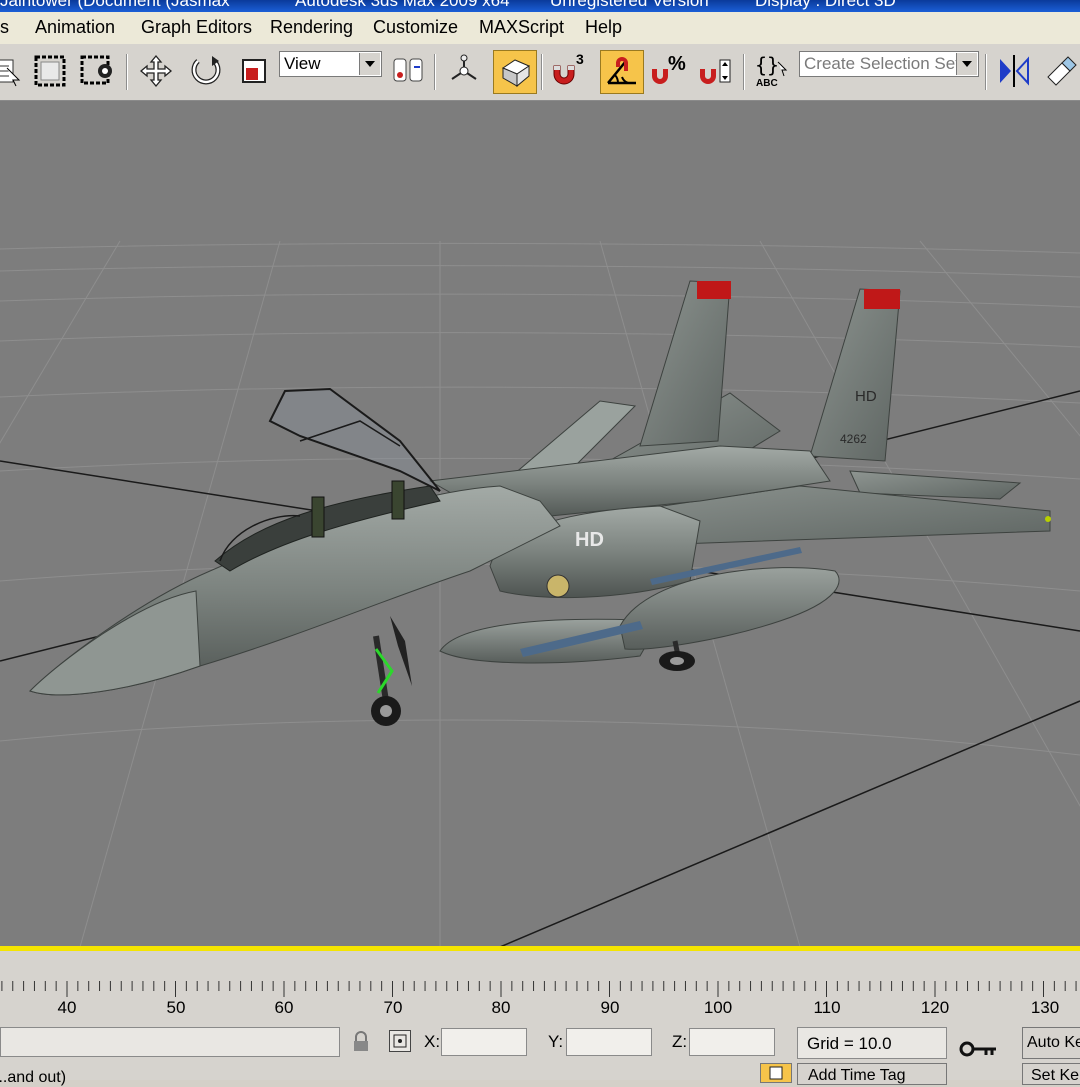 The image size is (1080, 1087). I want to click on timeline-tick-label: 80, so click(501, 1007).